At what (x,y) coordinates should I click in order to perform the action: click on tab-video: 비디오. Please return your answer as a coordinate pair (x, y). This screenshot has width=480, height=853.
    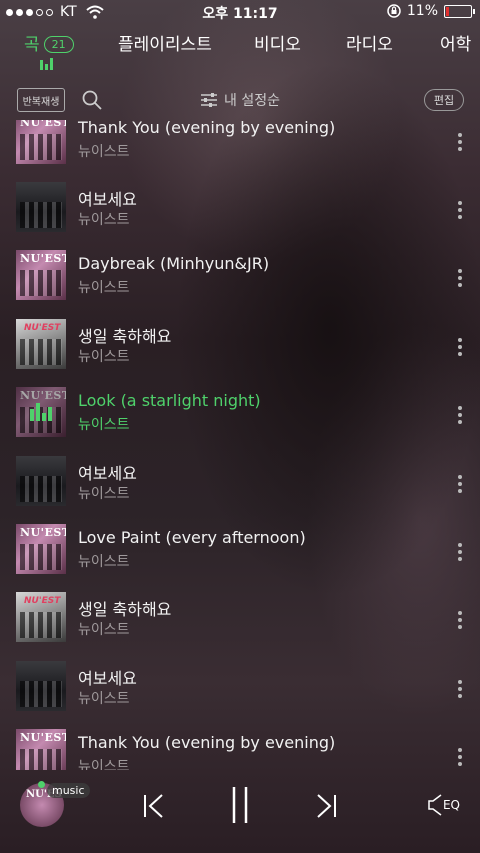
    Looking at the image, I should click on (277, 42).